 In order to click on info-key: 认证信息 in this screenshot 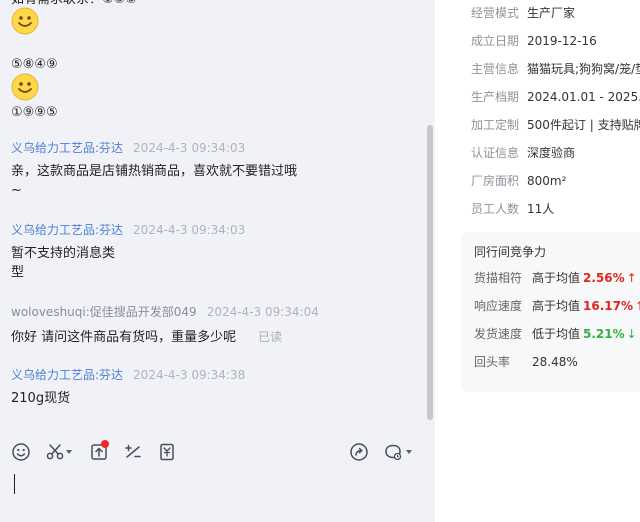, I will do `click(495, 153)`.